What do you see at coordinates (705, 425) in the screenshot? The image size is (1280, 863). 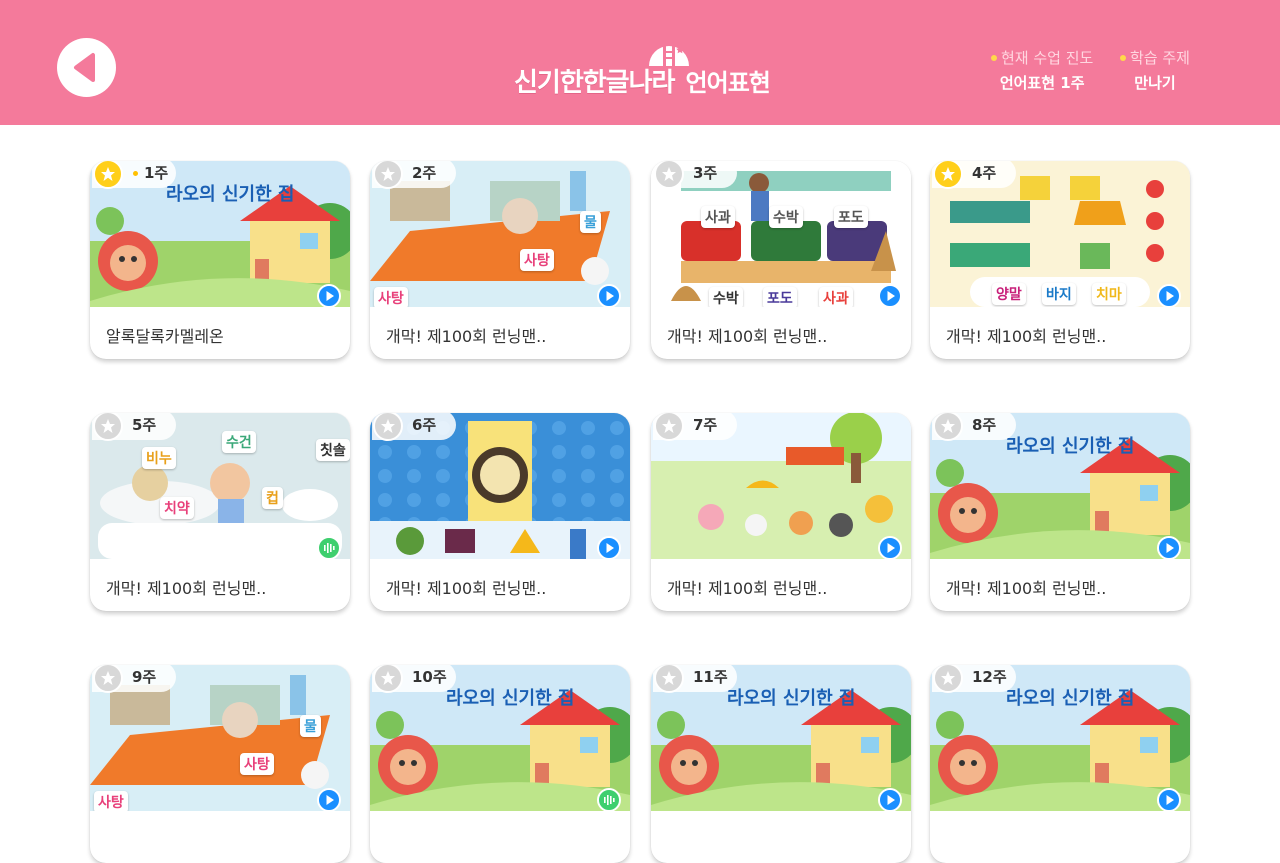 I see `week-label: 7주` at bounding box center [705, 425].